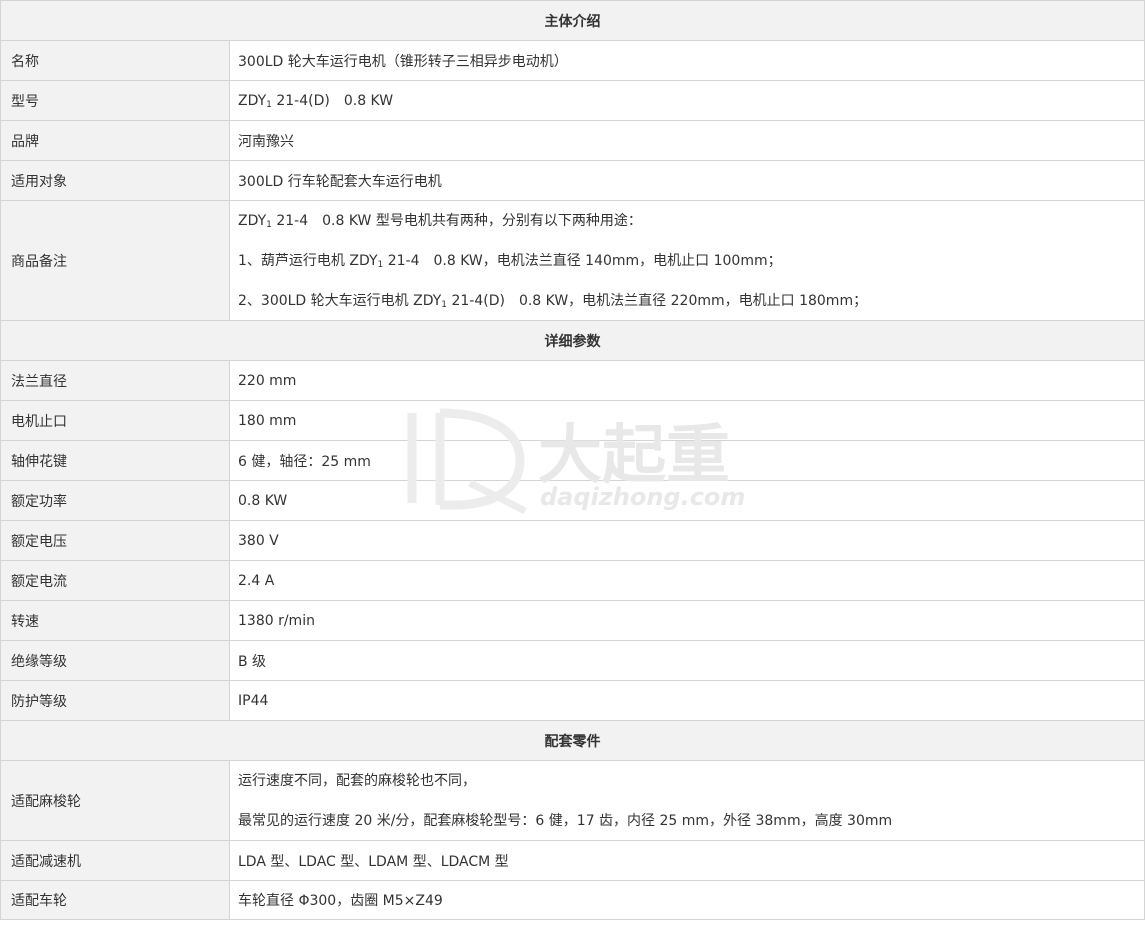 This screenshot has height=925, width=1145. What do you see at coordinates (115, 860) in the screenshot?
I see `row-label: 适配减速机` at bounding box center [115, 860].